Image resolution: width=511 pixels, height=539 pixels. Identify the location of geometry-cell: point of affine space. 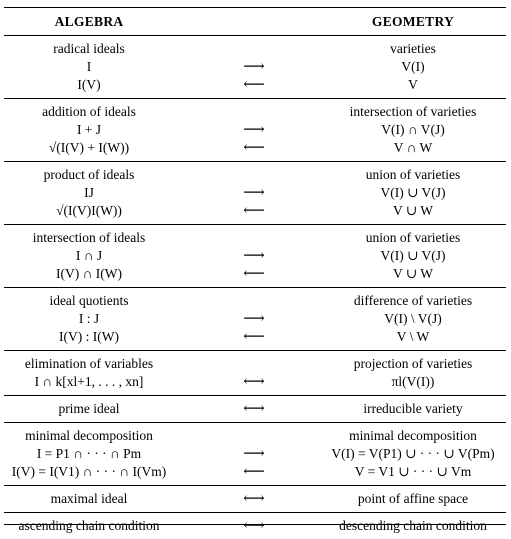
(413, 498).